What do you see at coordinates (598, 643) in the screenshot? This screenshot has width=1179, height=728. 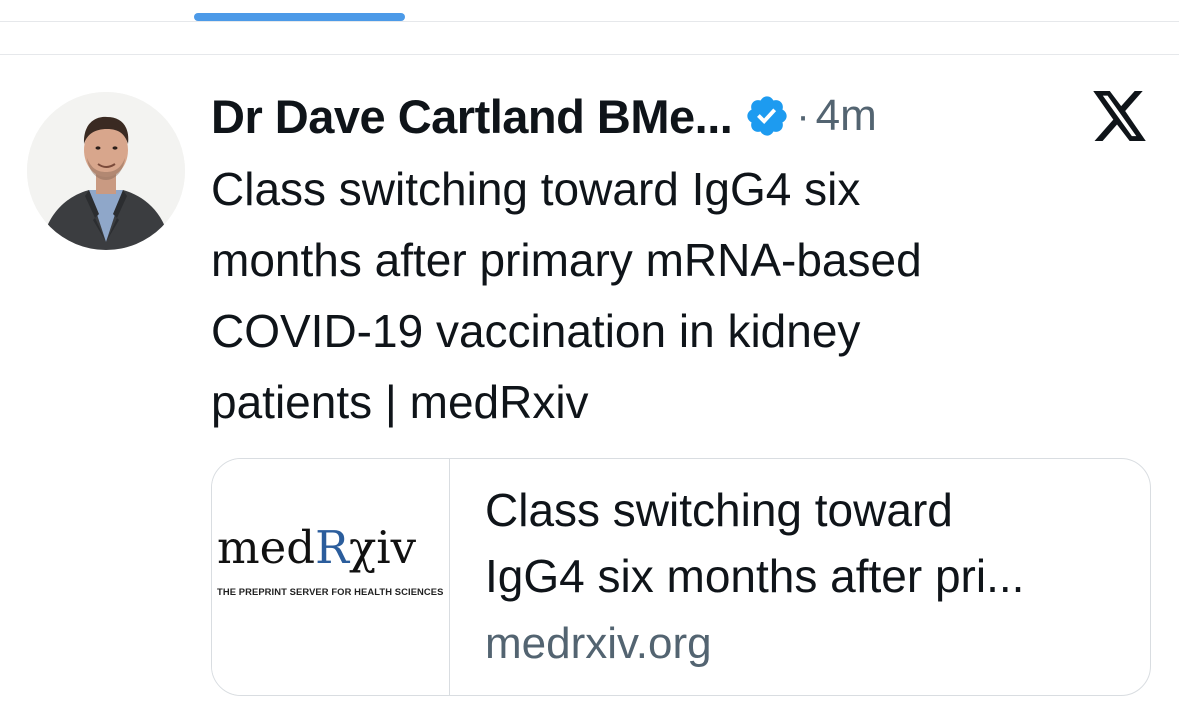 I see `link-card-domain: medrxiv.org` at bounding box center [598, 643].